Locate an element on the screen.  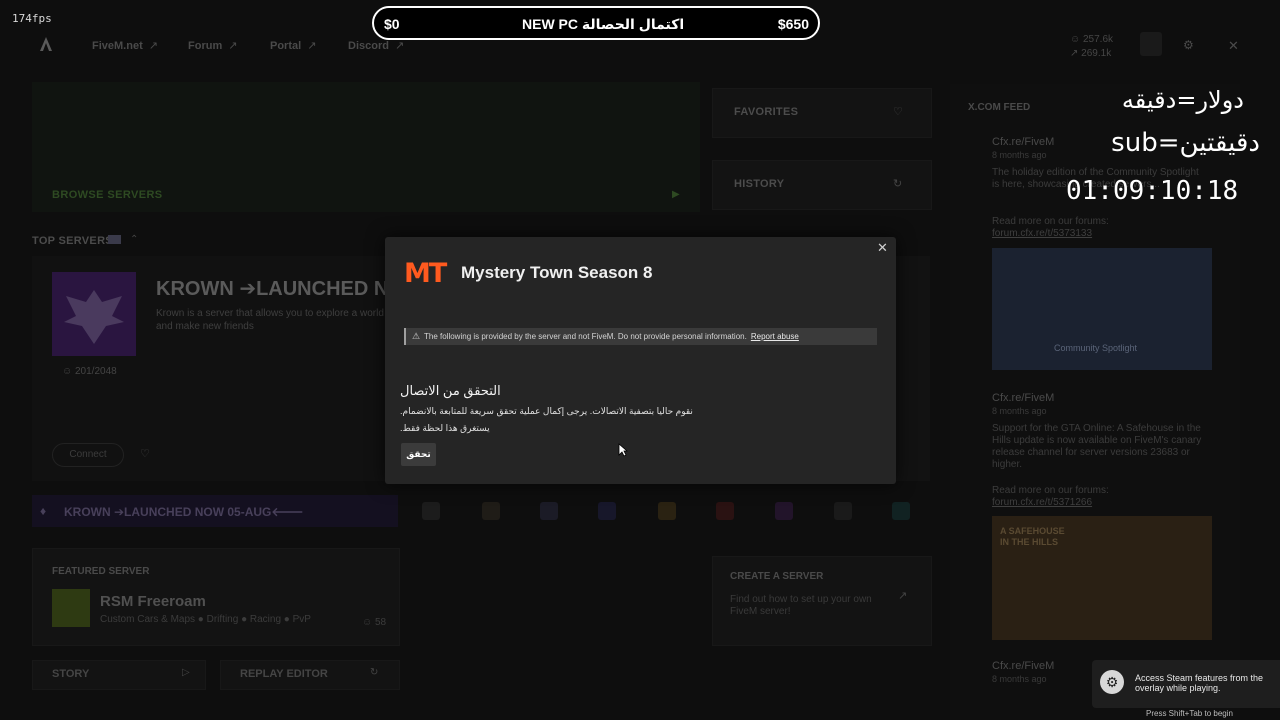
post-image-safehouse: A SAFEHOUSE IN THE HILLS is located at coordinates (1102, 578).